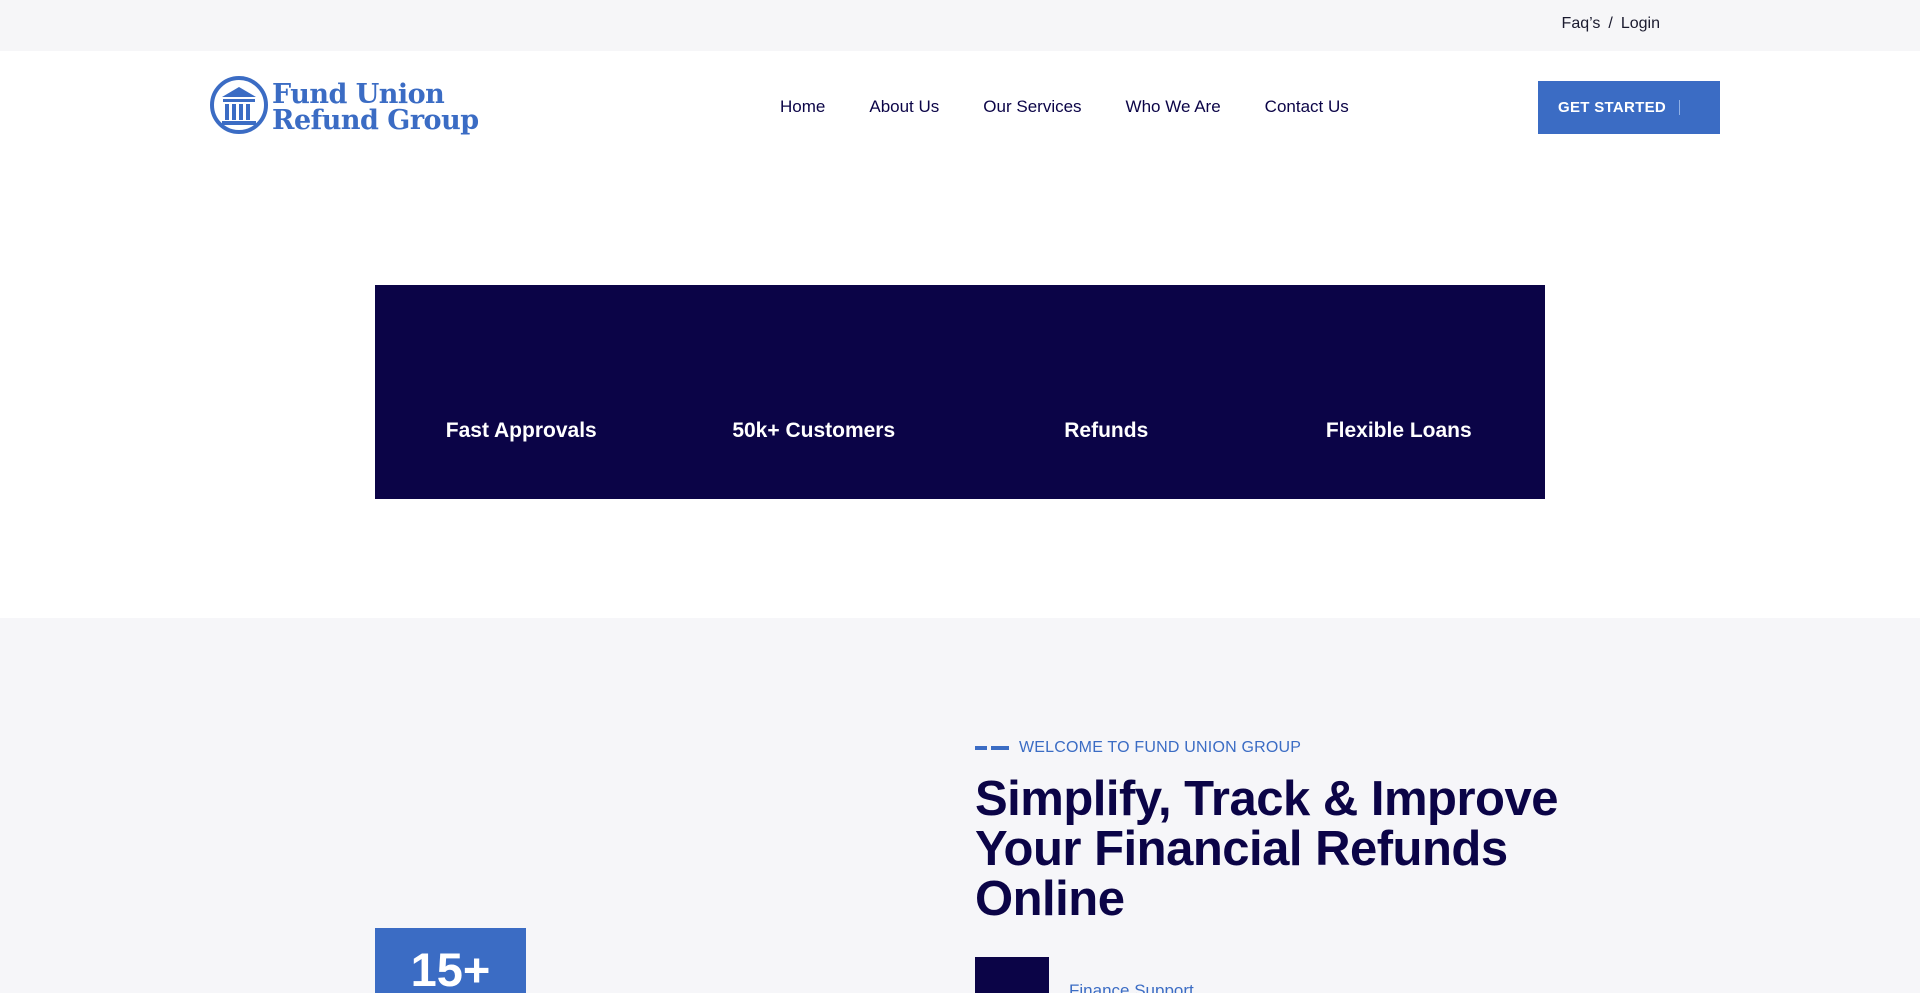  Describe the element at coordinates (1106, 392) in the screenshot. I see `stat-item: Refunds` at that location.